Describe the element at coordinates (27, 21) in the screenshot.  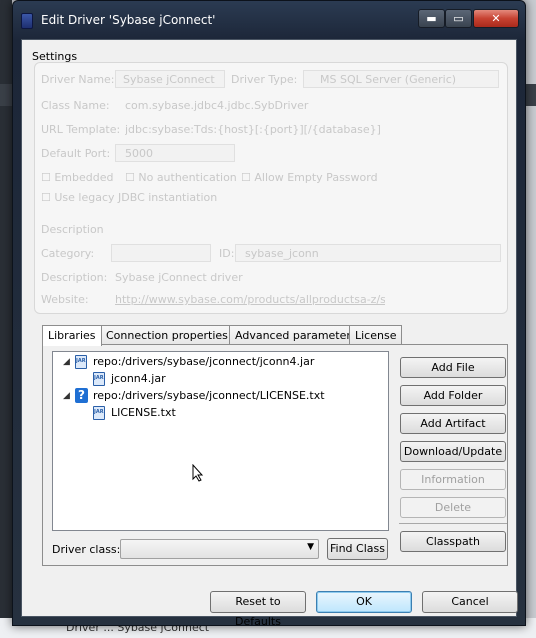
I see `app-icon` at that location.